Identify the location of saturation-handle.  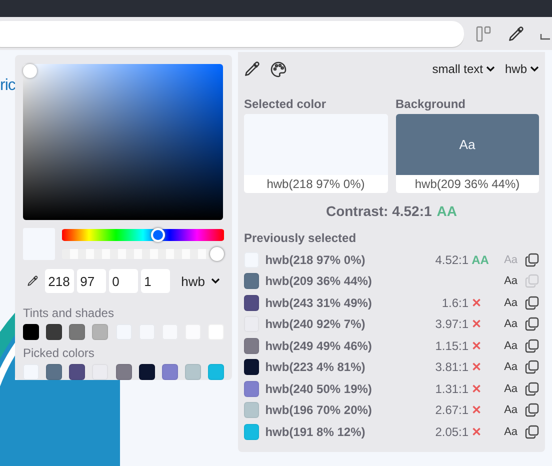
(30, 71).